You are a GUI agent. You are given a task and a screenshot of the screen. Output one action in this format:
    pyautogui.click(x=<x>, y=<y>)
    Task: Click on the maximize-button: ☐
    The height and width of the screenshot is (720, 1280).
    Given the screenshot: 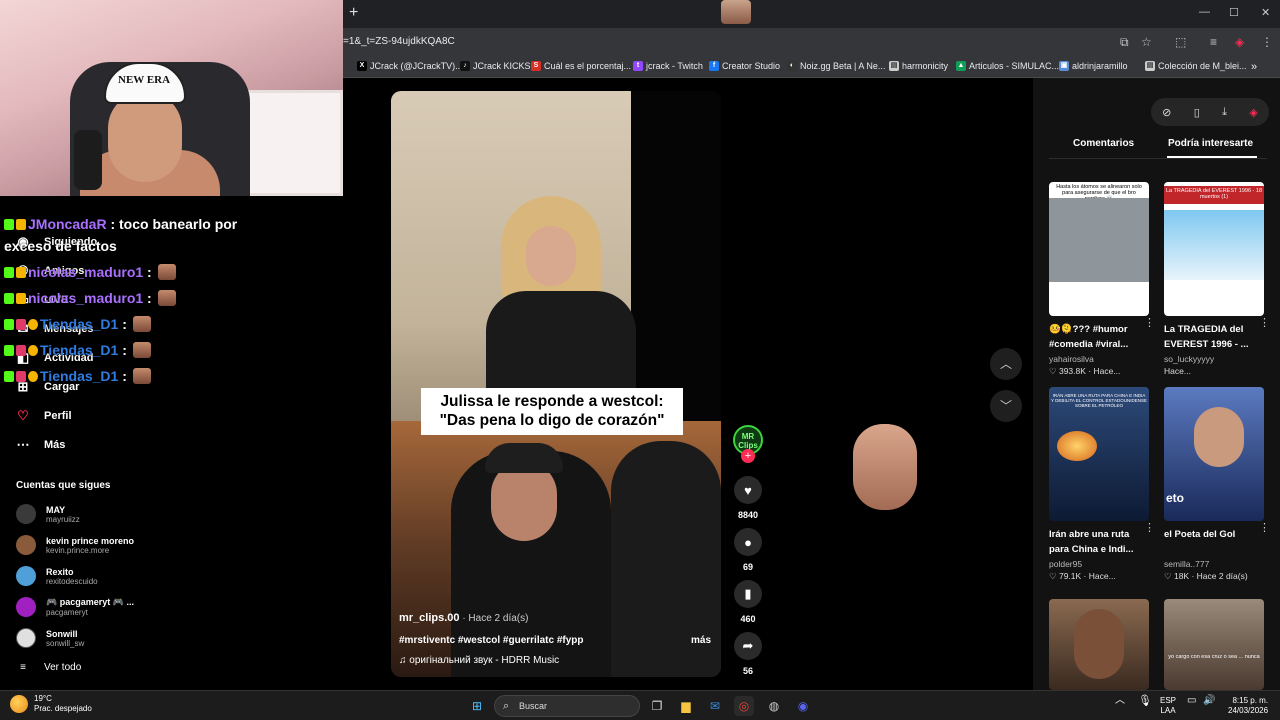 What is the action you would take?
    pyautogui.click(x=1234, y=12)
    